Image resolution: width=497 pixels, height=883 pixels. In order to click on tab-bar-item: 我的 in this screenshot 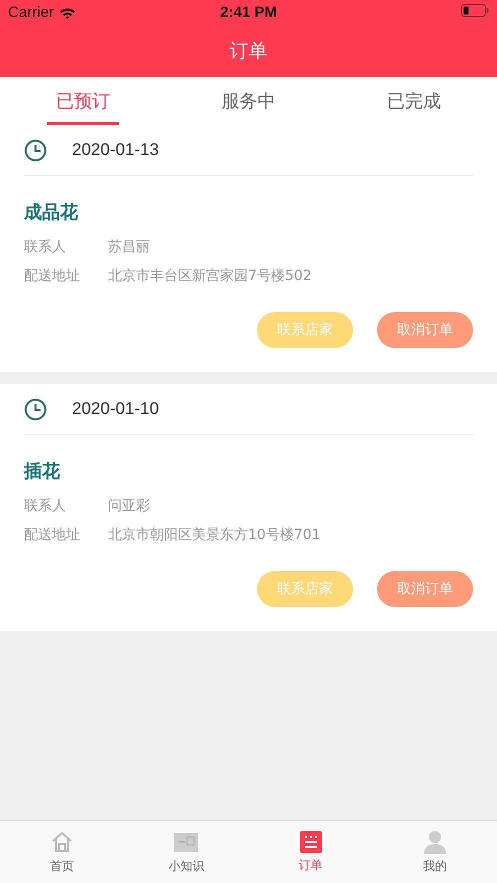, I will do `click(434, 852)`.